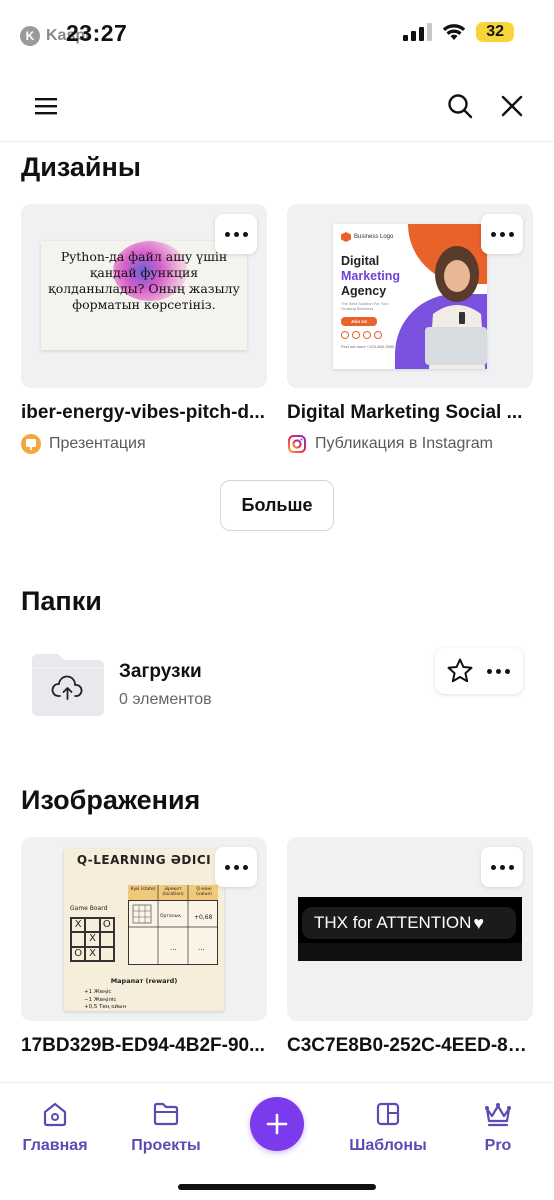  I want to click on nav-pro: Pro, so click(498, 1127).